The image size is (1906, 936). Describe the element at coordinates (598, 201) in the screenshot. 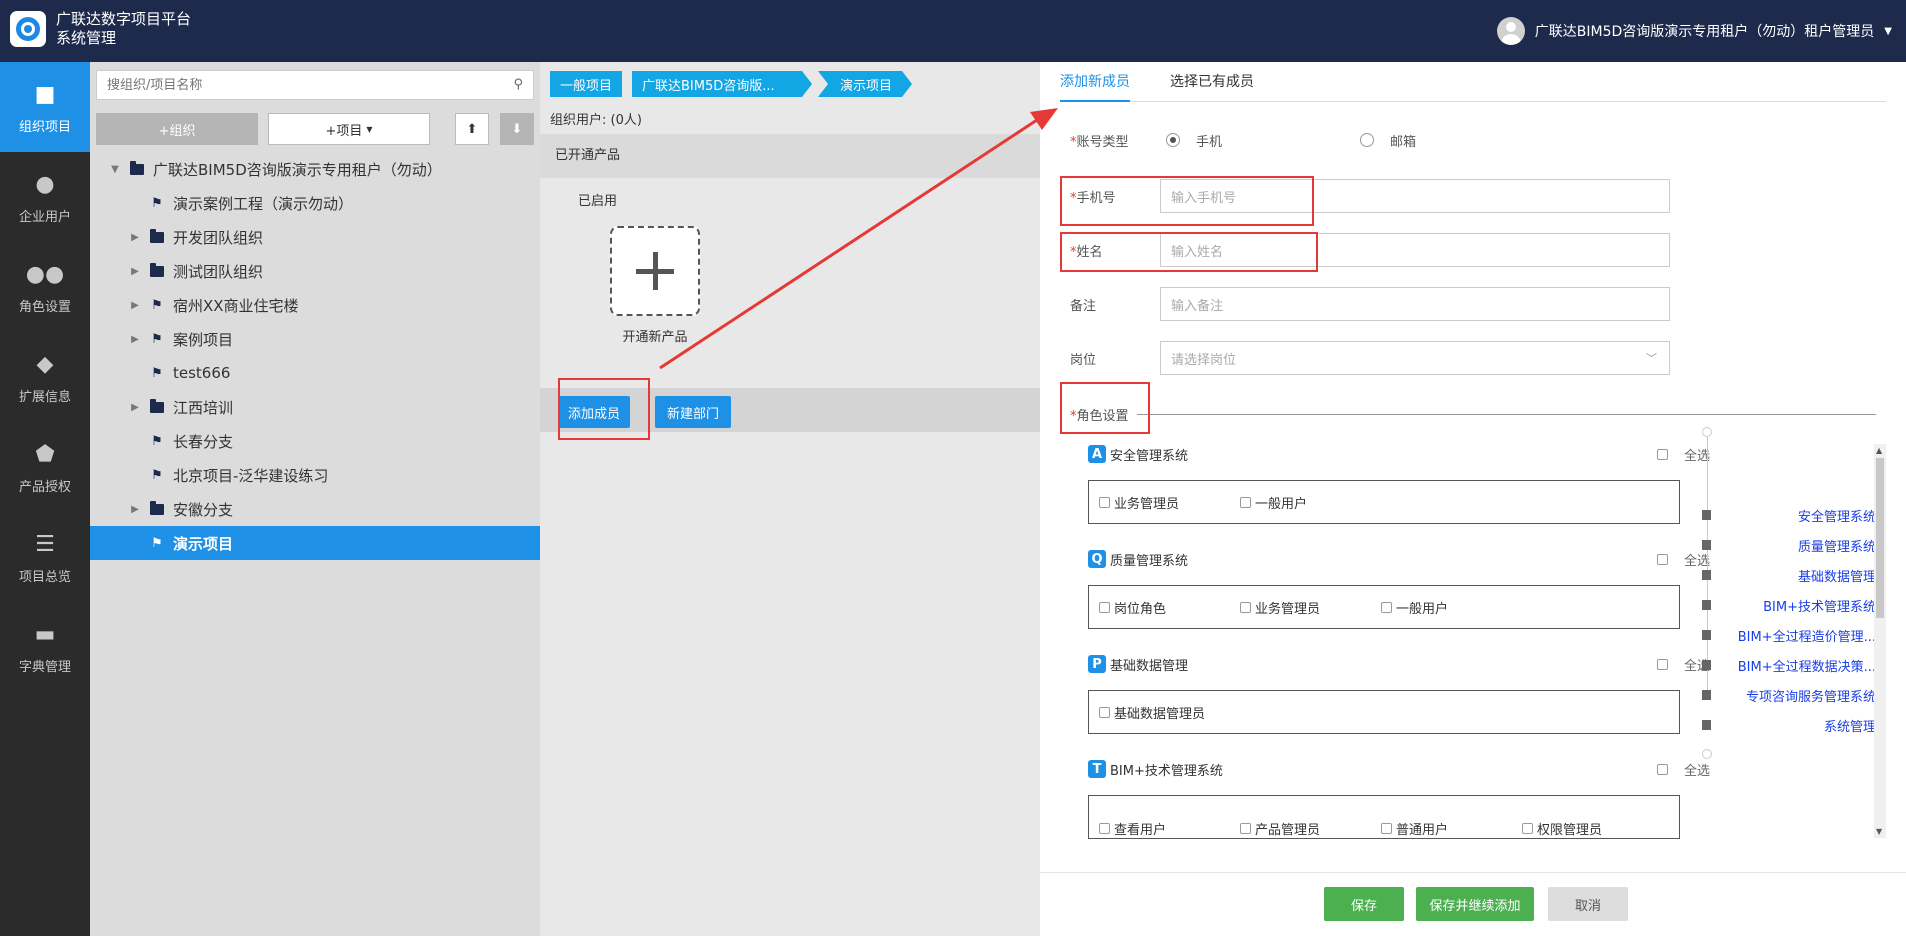

I see `enabled-label: 已启用` at that location.